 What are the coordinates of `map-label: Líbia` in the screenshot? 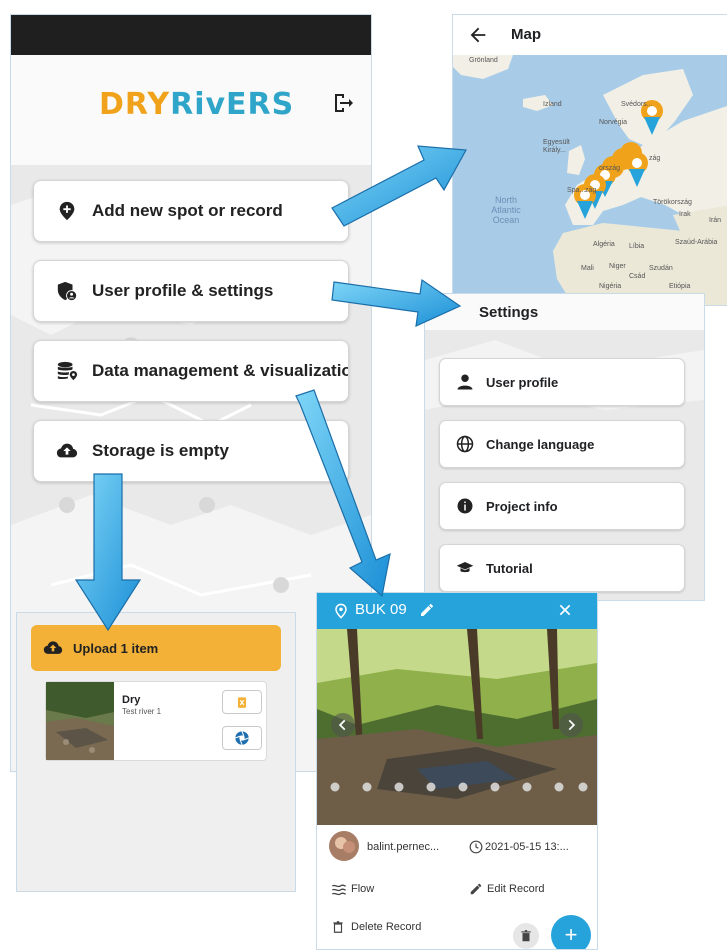 It's located at (637, 246).